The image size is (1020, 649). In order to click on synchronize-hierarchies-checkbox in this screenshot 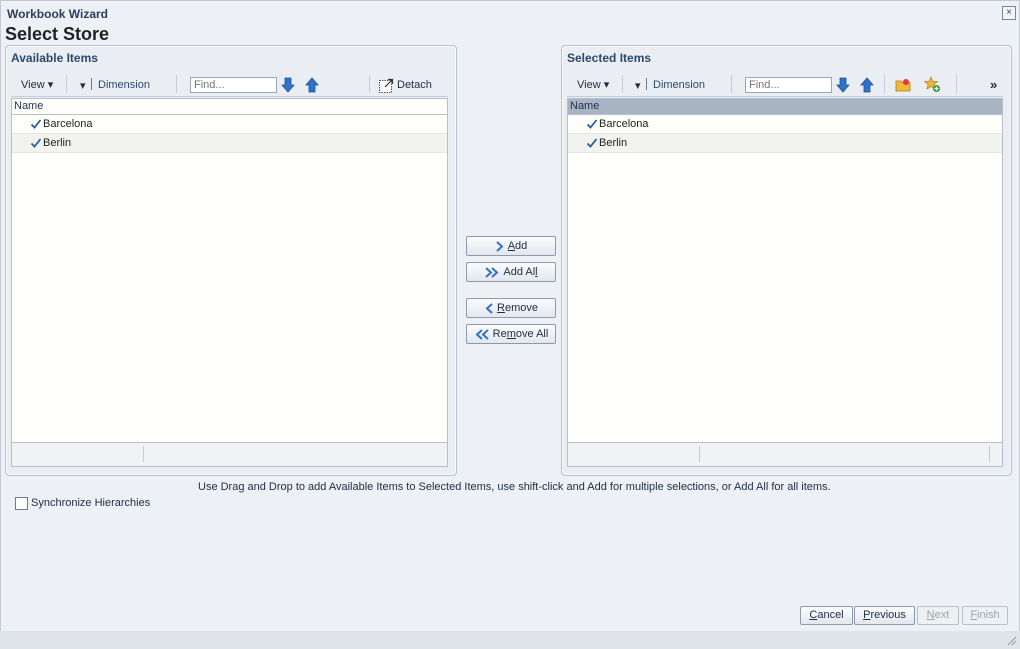, I will do `click(21, 503)`.